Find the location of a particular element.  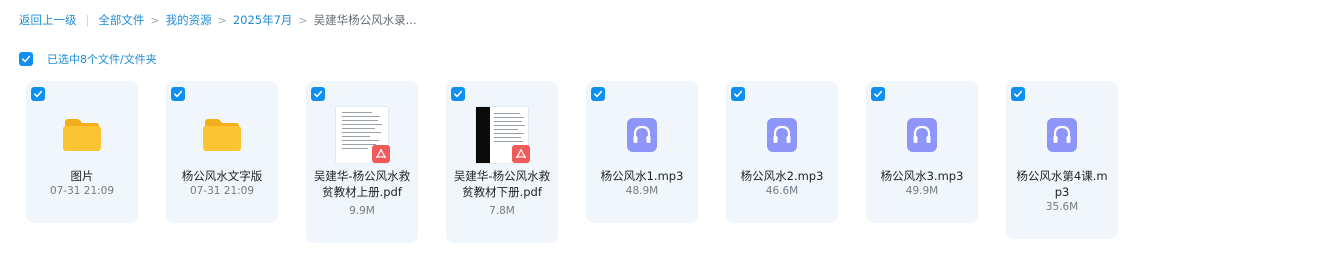

file-card-audio: 杨公风水1.mp3 48.9M is located at coordinates (642, 152).